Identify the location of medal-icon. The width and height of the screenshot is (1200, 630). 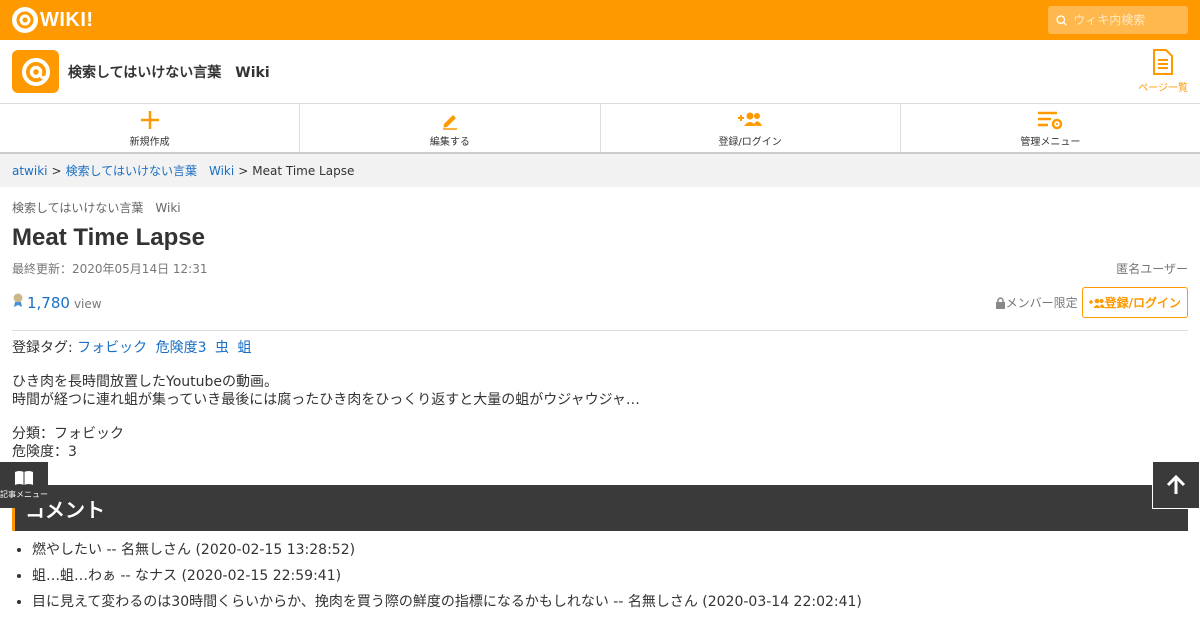
(18, 300).